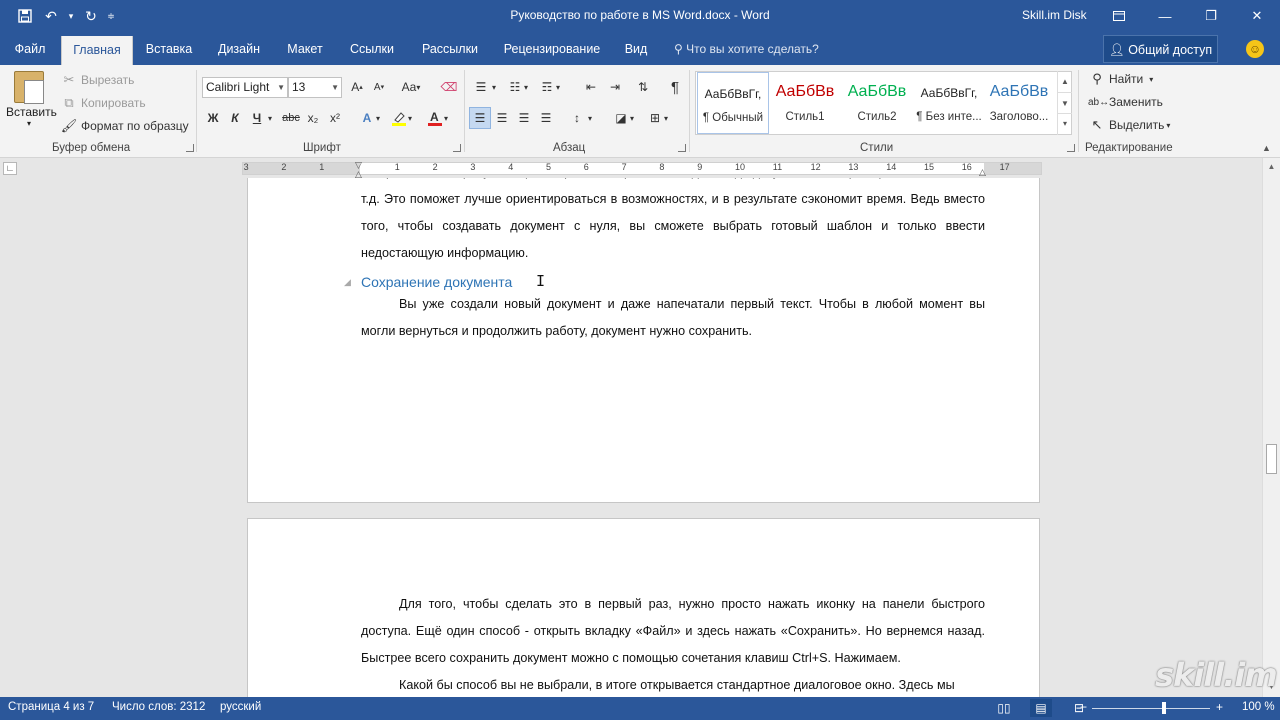 This screenshot has width=1280, height=720. Describe the element at coordinates (1160, 49) in the screenshot. I see `share-button: 👤︎ Общий доступ` at that location.